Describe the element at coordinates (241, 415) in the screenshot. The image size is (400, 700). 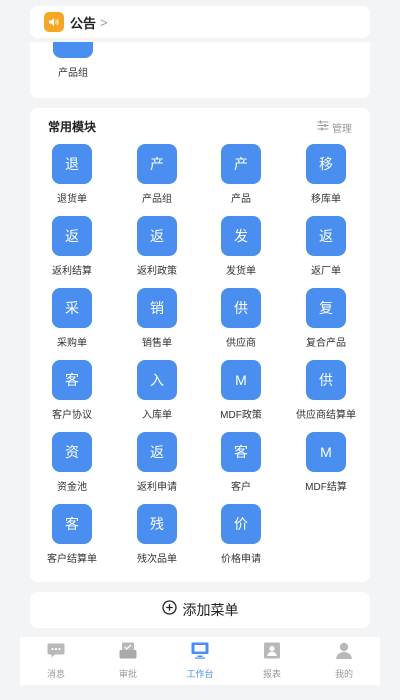
I see `module-label: MDF政策` at that location.